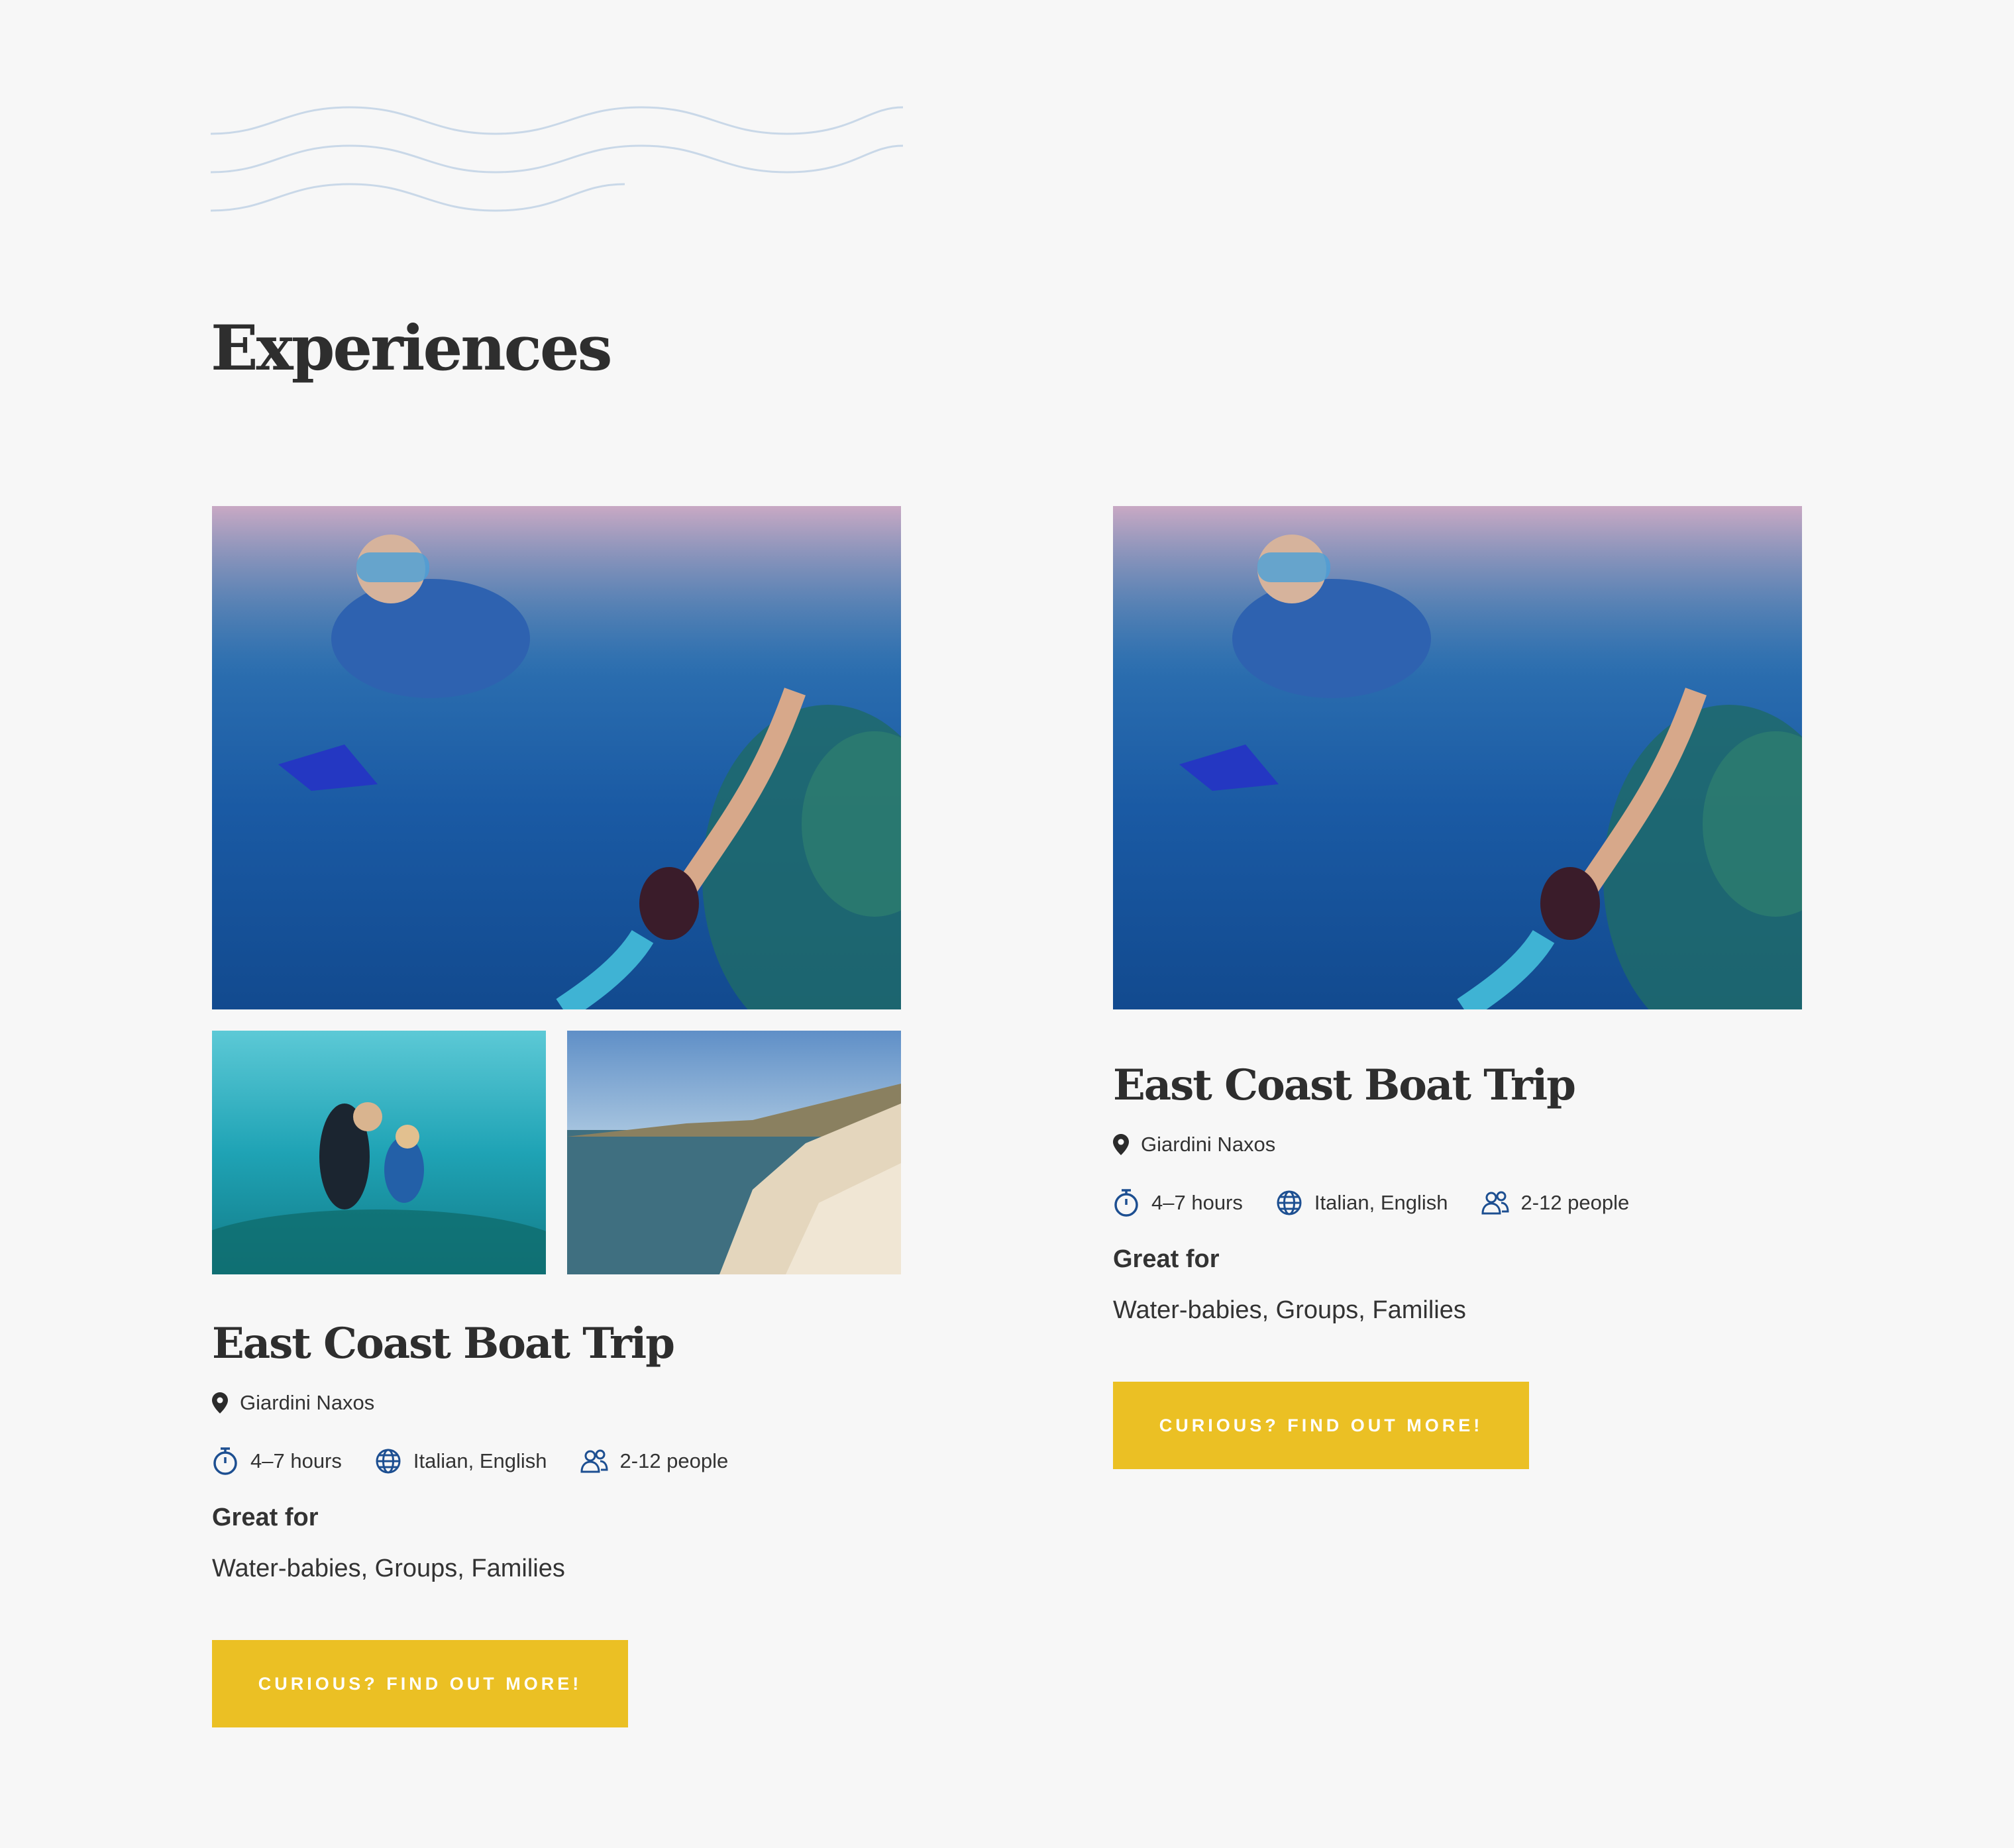  I want to click on wave-decoration, so click(557, 159).